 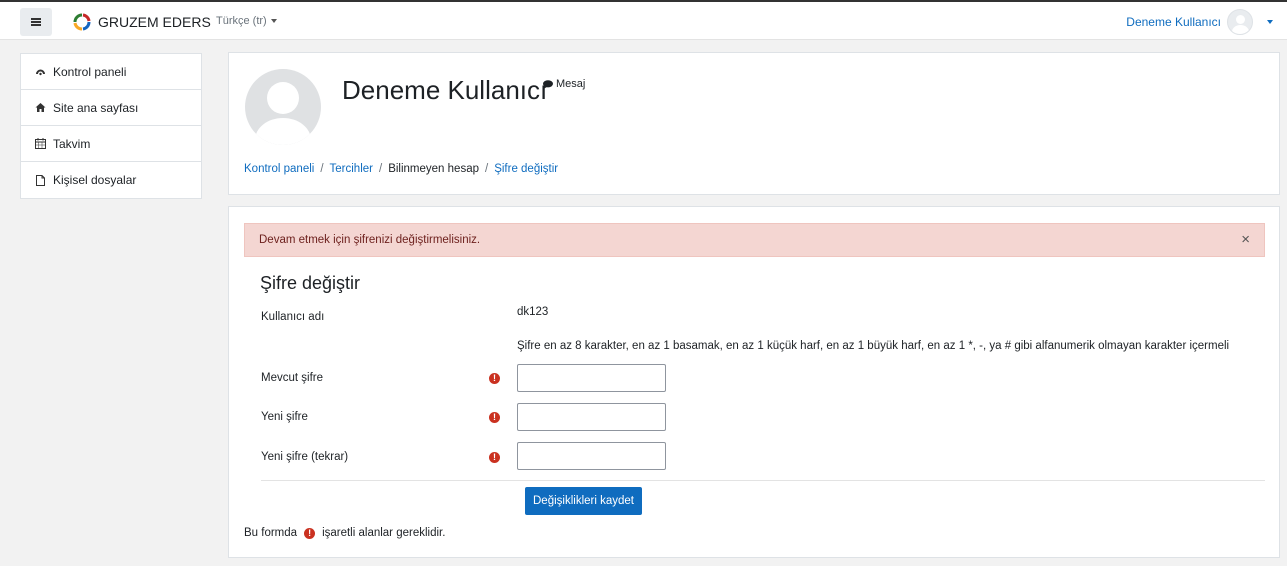 What do you see at coordinates (90, 71) in the screenshot?
I see `nav-item-label: Kontrol paneli` at bounding box center [90, 71].